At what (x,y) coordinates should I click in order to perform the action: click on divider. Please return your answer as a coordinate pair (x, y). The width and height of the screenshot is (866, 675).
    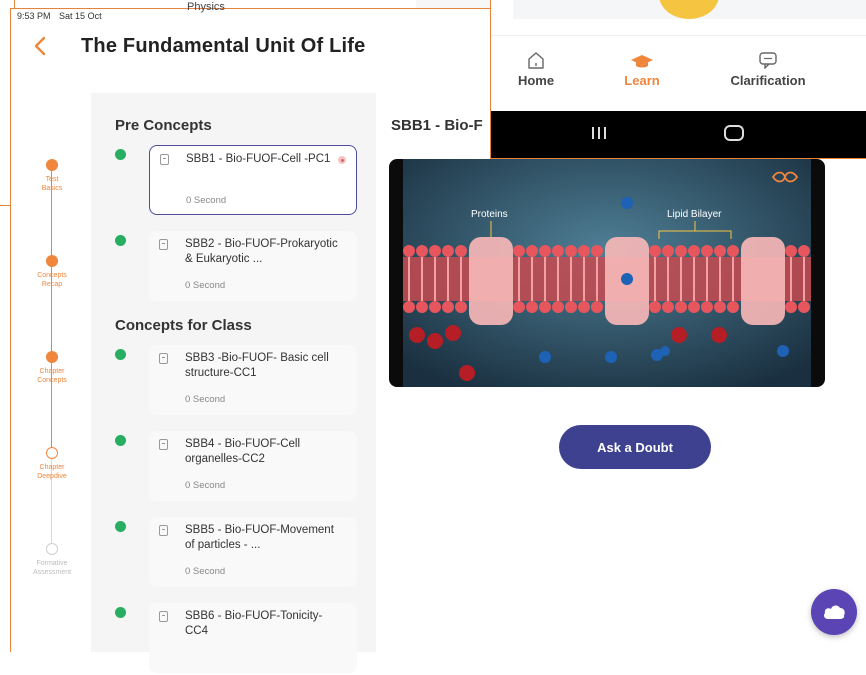
    Looking at the image, I should click on (678, 35).